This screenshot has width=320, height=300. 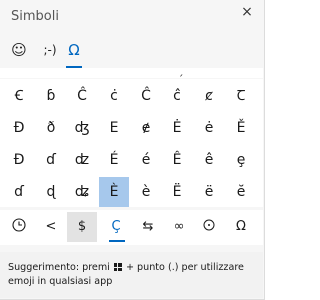 I want to click on panel-title: Simboli, so click(x=35, y=16).